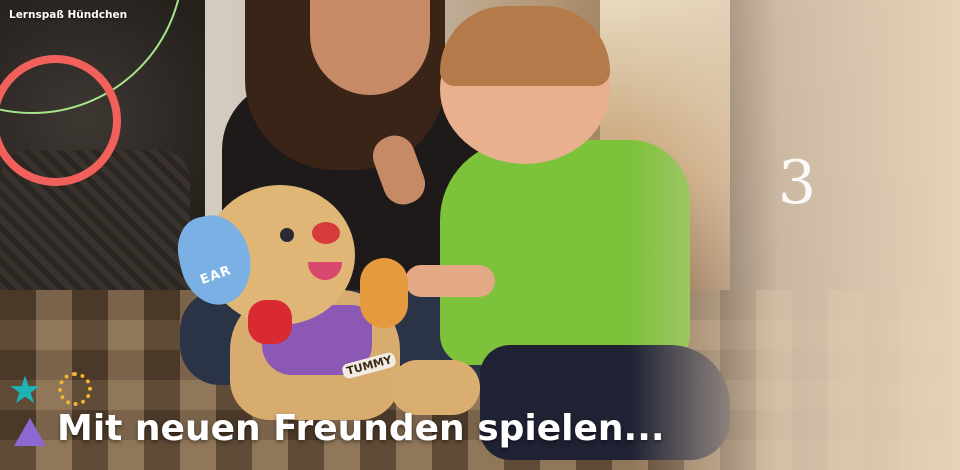 Image resolution: width=960 pixels, height=470 pixels. Describe the element at coordinates (287, 235) in the screenshot. I see `puppy-toy-eye` at that location.